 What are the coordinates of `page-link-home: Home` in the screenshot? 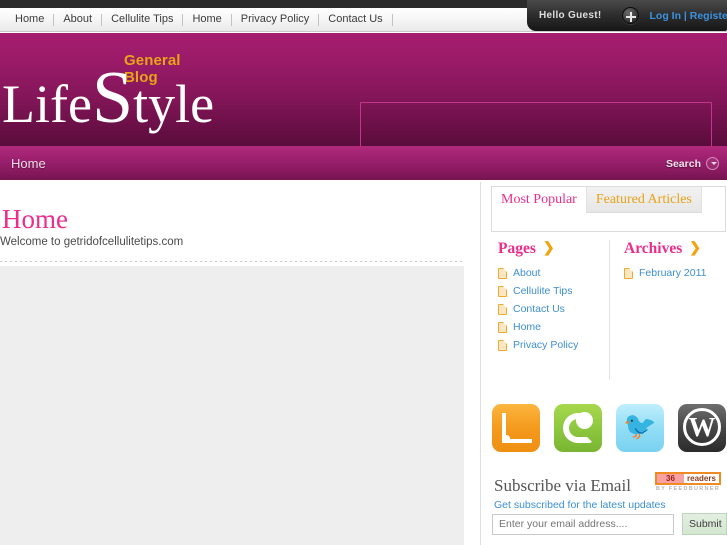 It's located at (527, 327).